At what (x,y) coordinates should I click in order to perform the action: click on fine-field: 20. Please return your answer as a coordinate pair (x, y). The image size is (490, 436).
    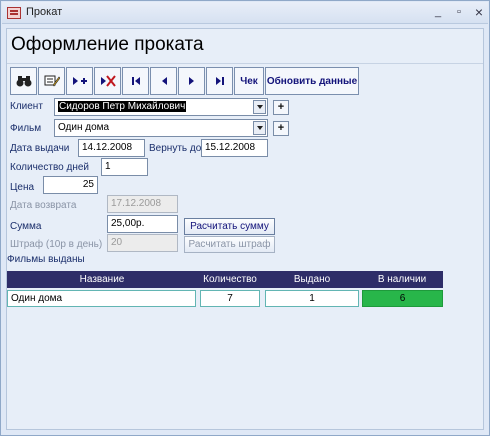
    Looking at the image, I should click on (142, 243).